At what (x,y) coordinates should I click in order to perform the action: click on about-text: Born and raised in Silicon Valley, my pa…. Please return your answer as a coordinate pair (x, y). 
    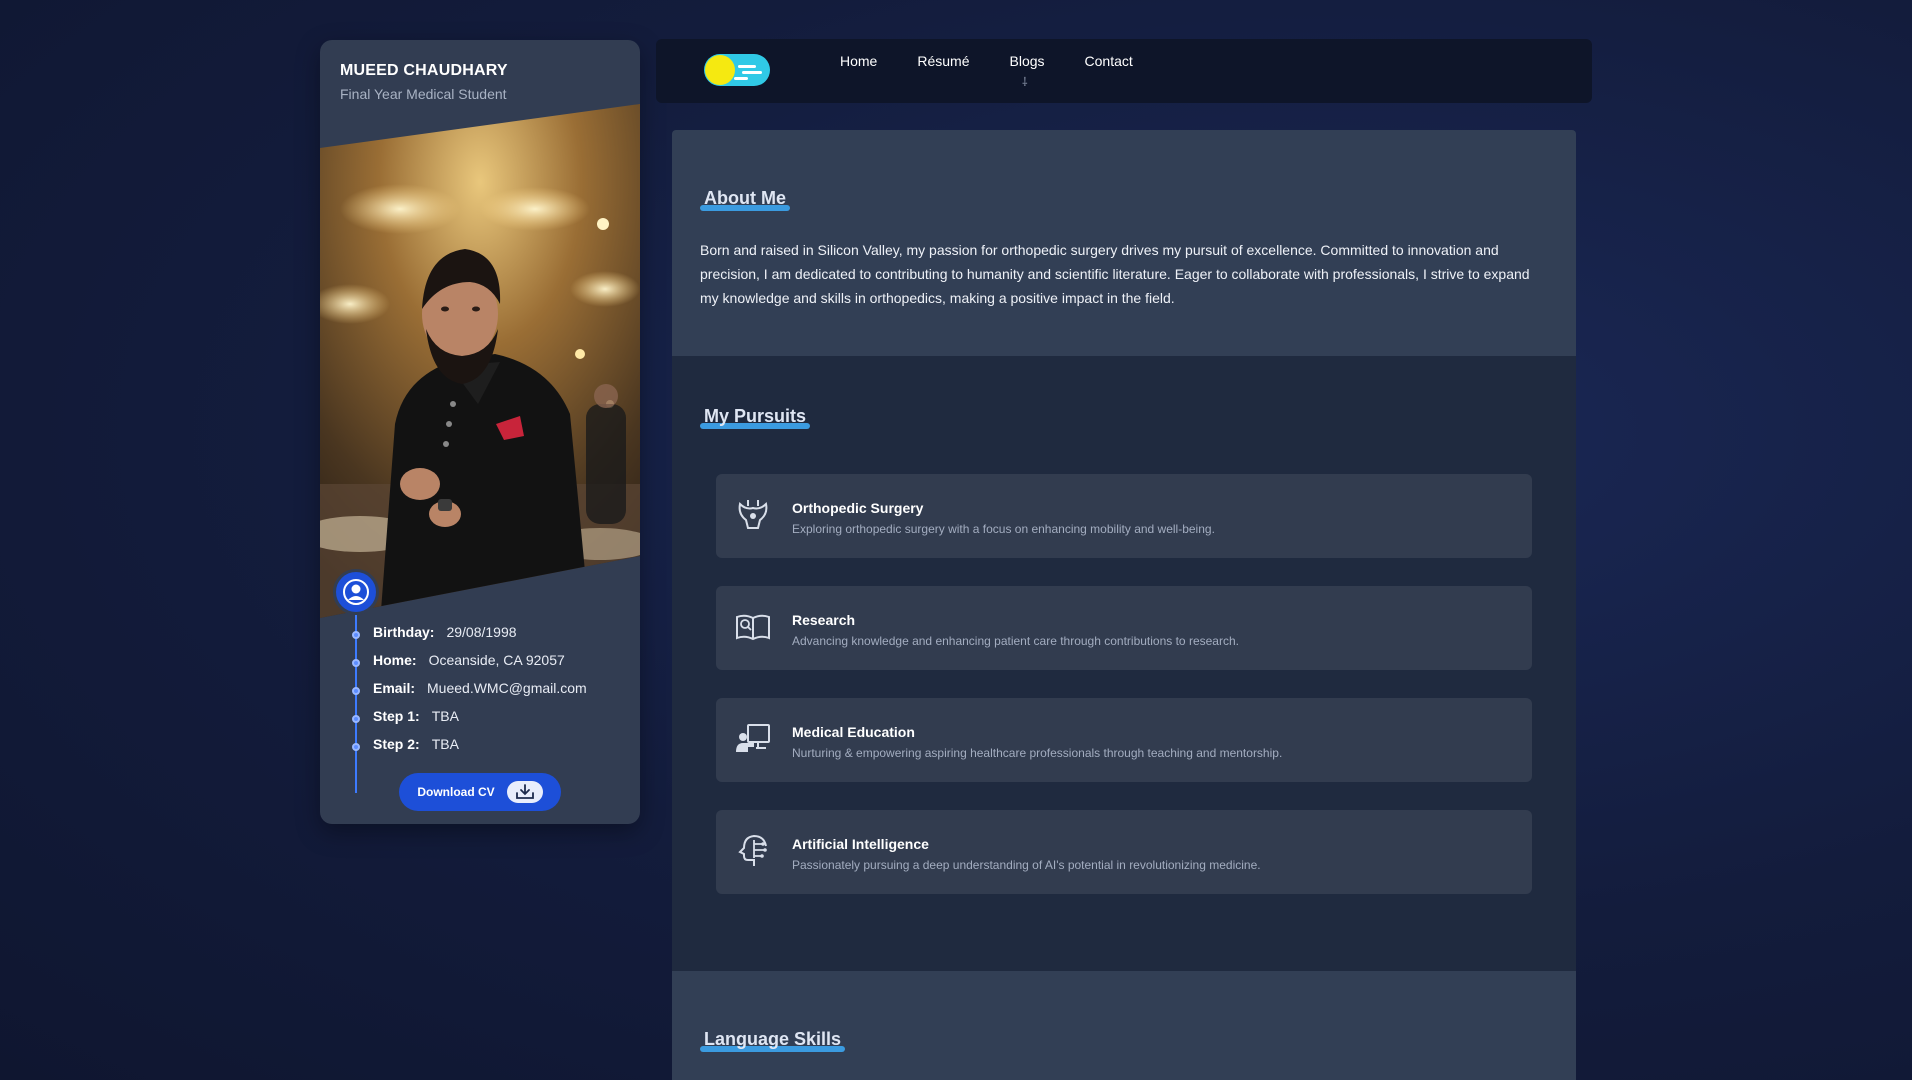
    Looking at the image, I should click on (1115, 274).